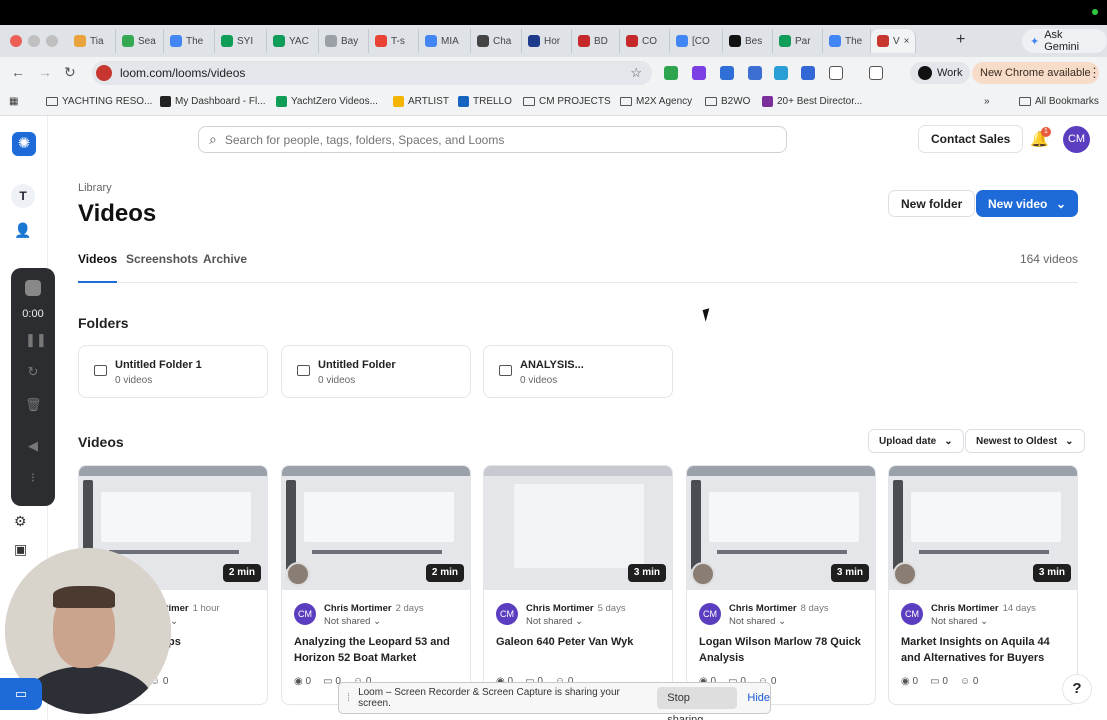  Describe the element at coordinates (1059, 101) in the screenshot. I see `all-bookmarks-button: All Bookmarks` at that location.